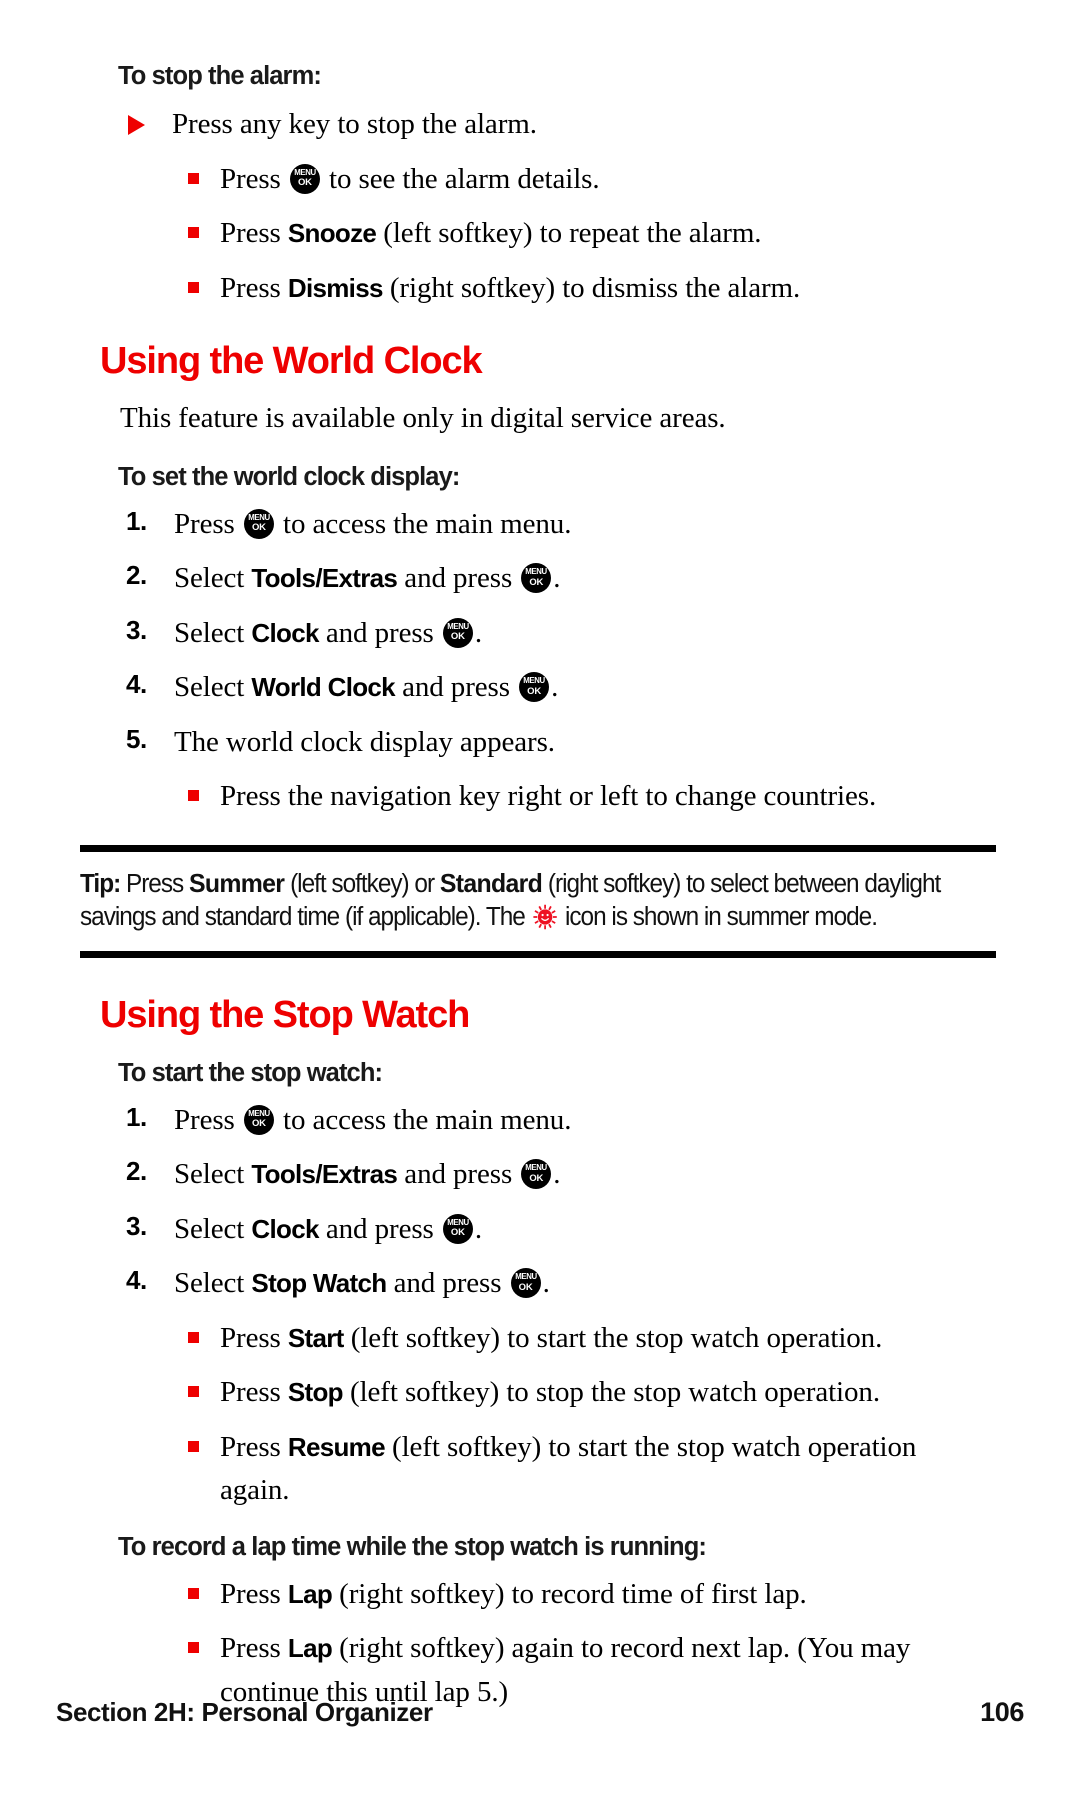  I want to click on list-item: Press any key to stop the alarm., so click(540, 125).